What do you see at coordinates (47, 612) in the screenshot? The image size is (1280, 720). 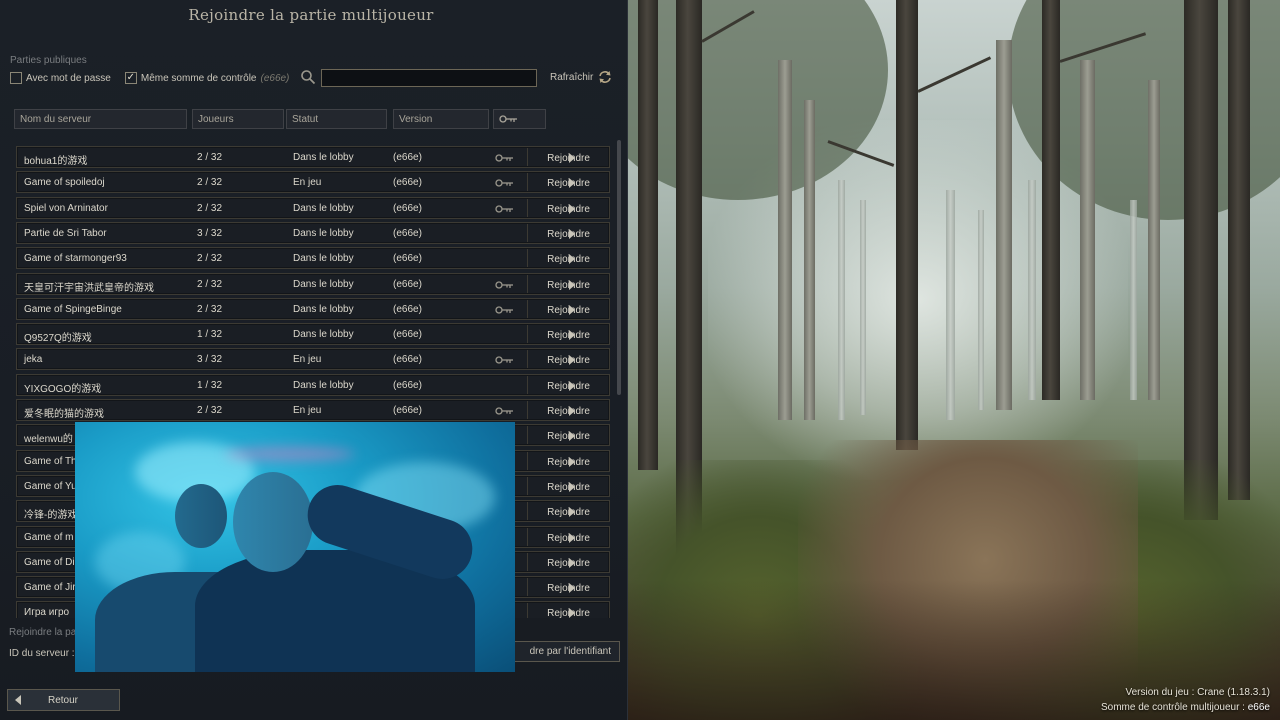 I see `server-name: Игра игро` at bounding box center [47, 612].